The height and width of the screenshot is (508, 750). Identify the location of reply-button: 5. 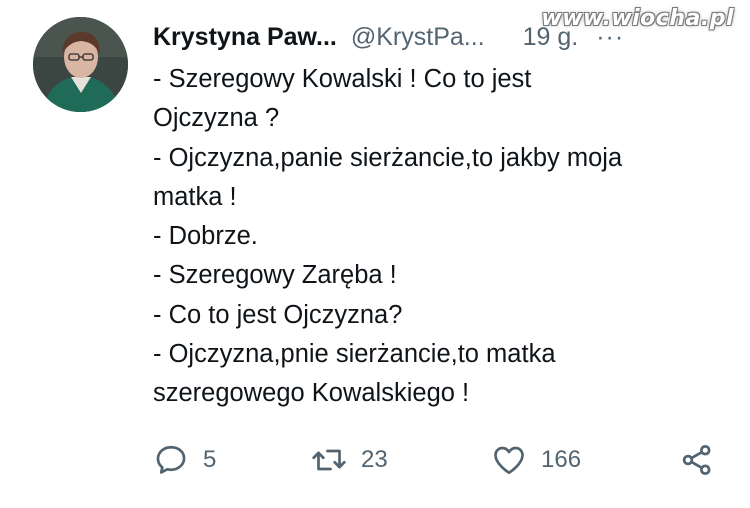
(184, 460).